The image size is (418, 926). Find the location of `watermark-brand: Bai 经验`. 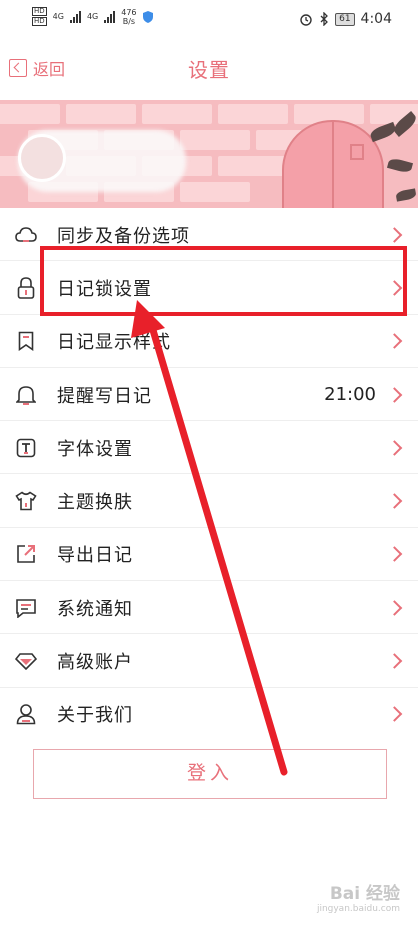

watermark-brand: Bai 经验 is located at coordinates (364, 894).